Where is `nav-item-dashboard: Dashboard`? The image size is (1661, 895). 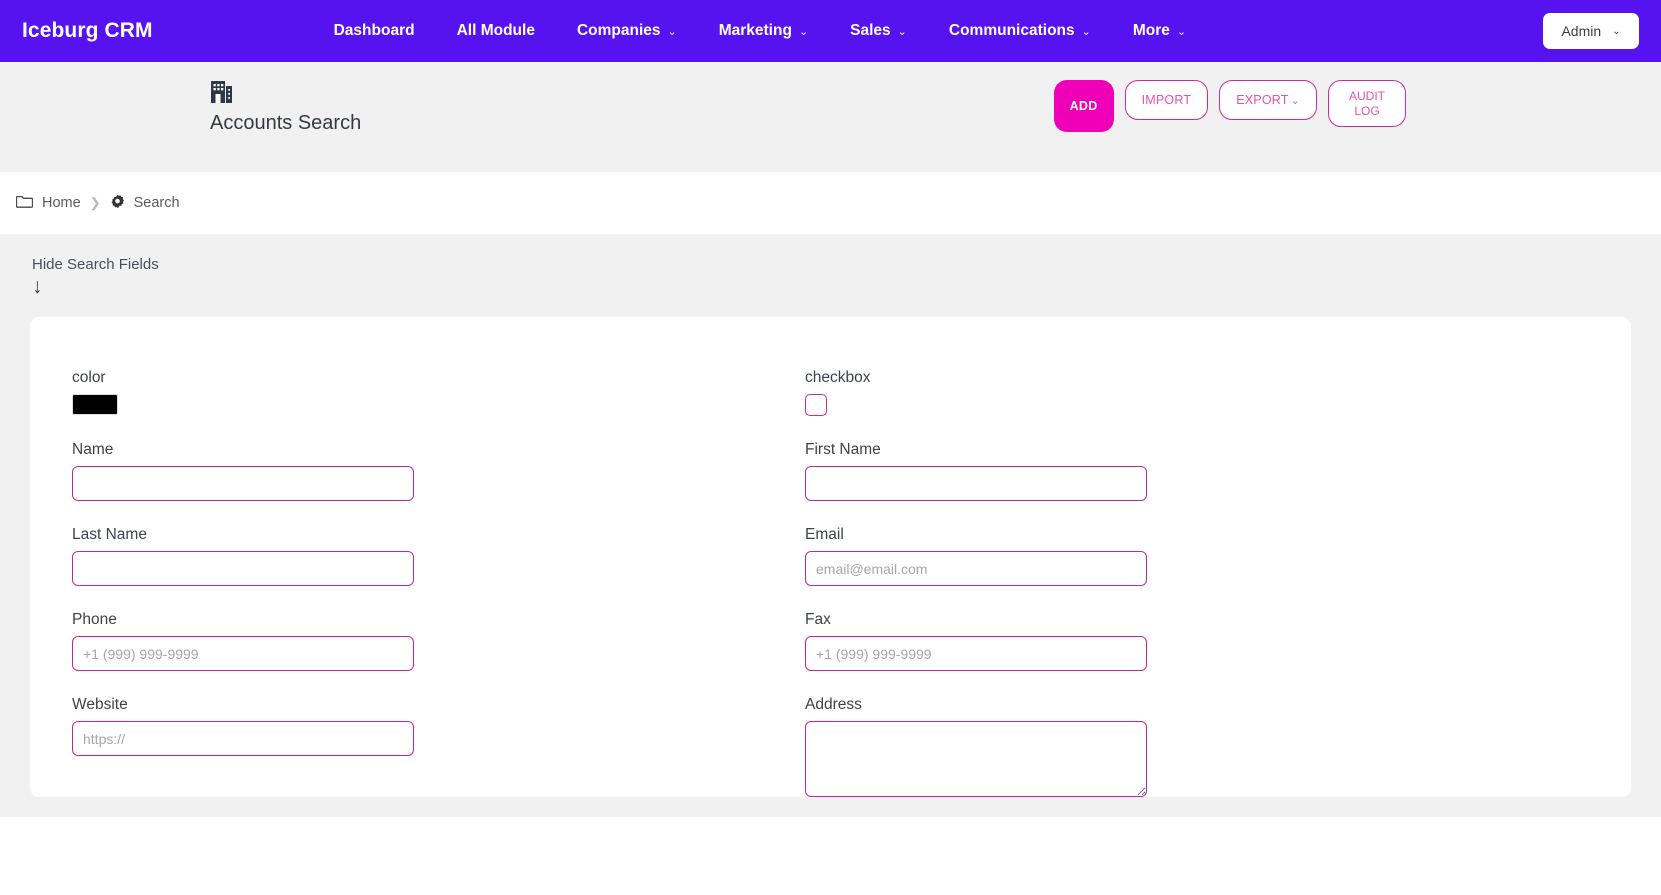
nav-item-dashboard: Dashboard is located at coordinates (374, 31).